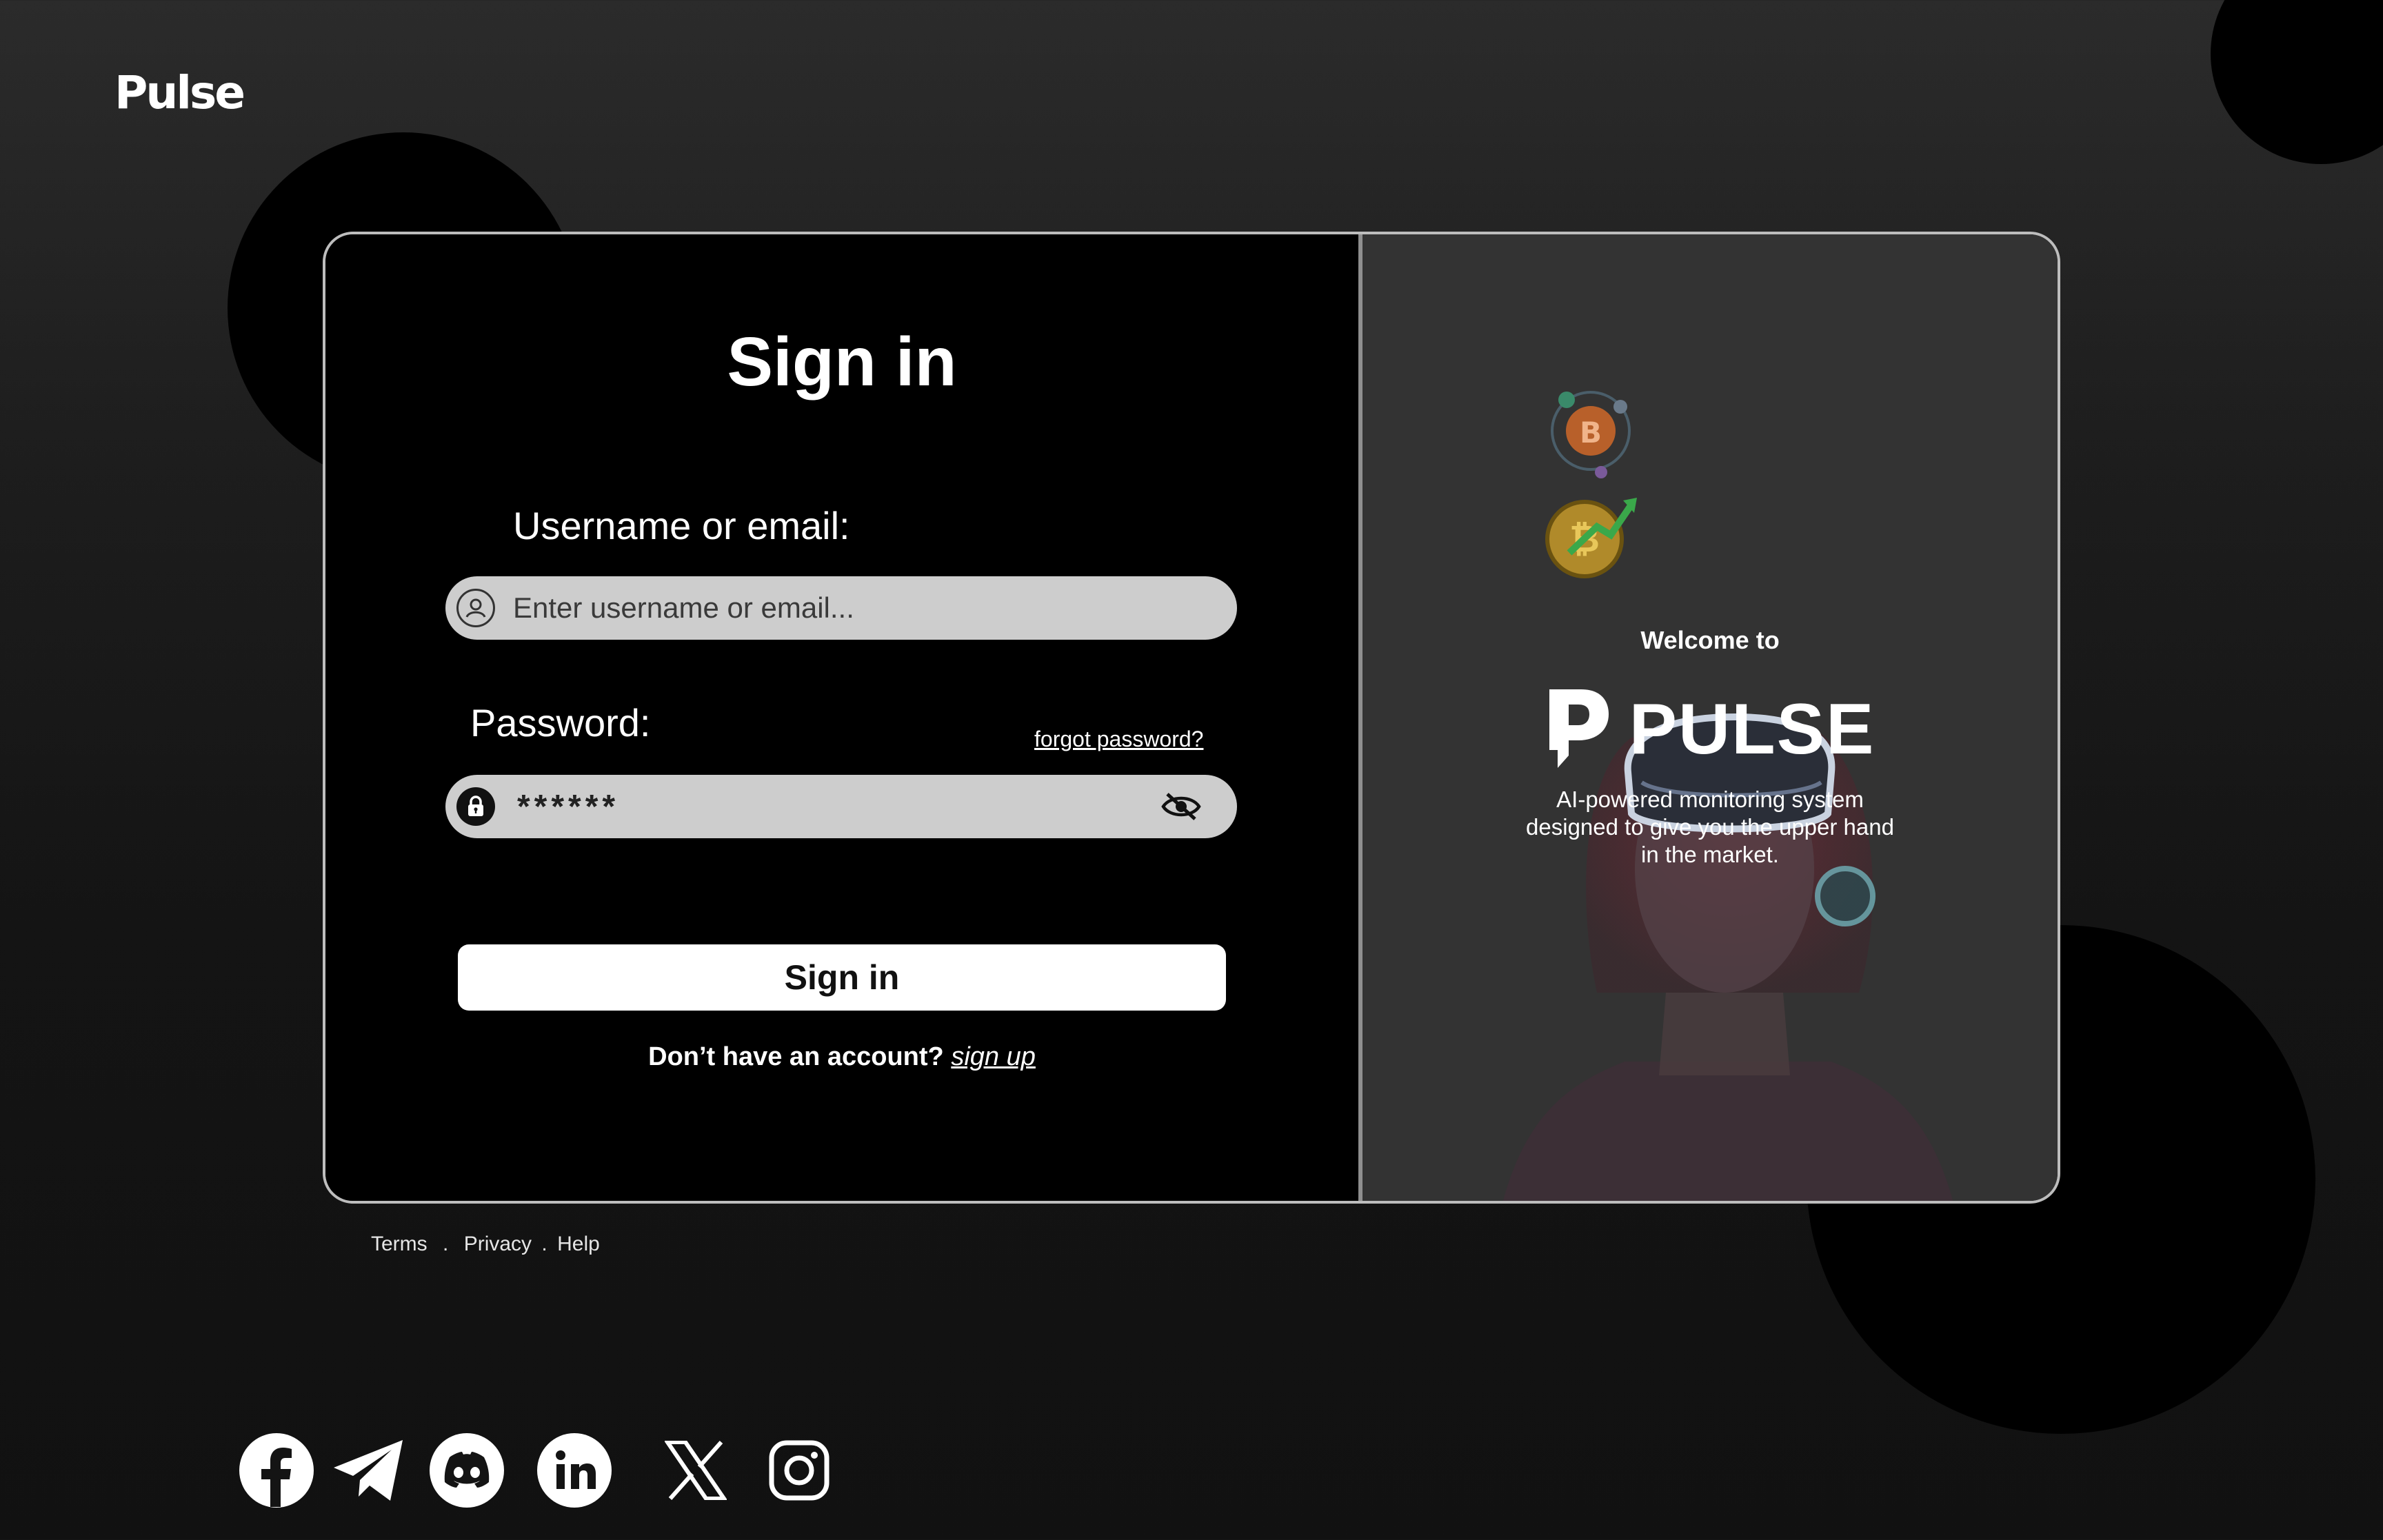 The image size is (2383, 1540). What do you see at coordinates (560, 723) in the screenshot?
I see `password-label: Password:` at bounding box center [560, 723].